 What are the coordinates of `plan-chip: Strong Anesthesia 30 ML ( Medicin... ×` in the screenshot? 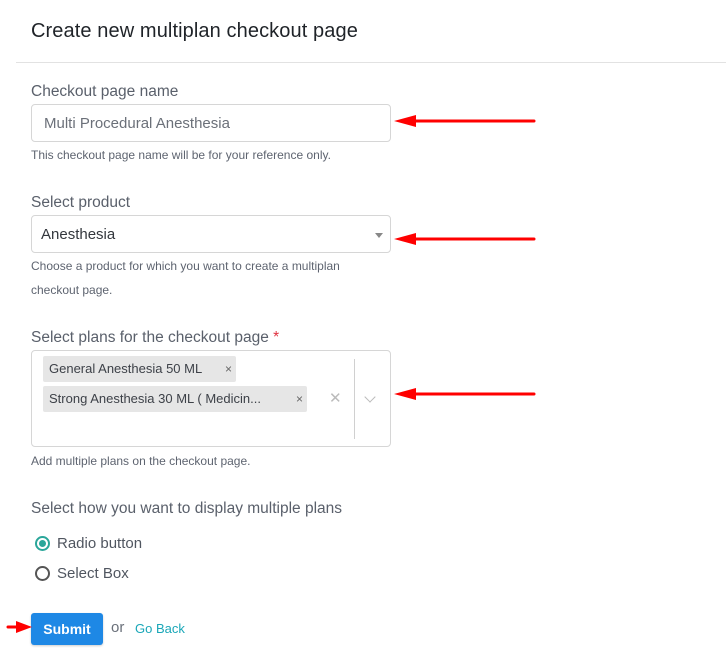 It's located at (175, 399).